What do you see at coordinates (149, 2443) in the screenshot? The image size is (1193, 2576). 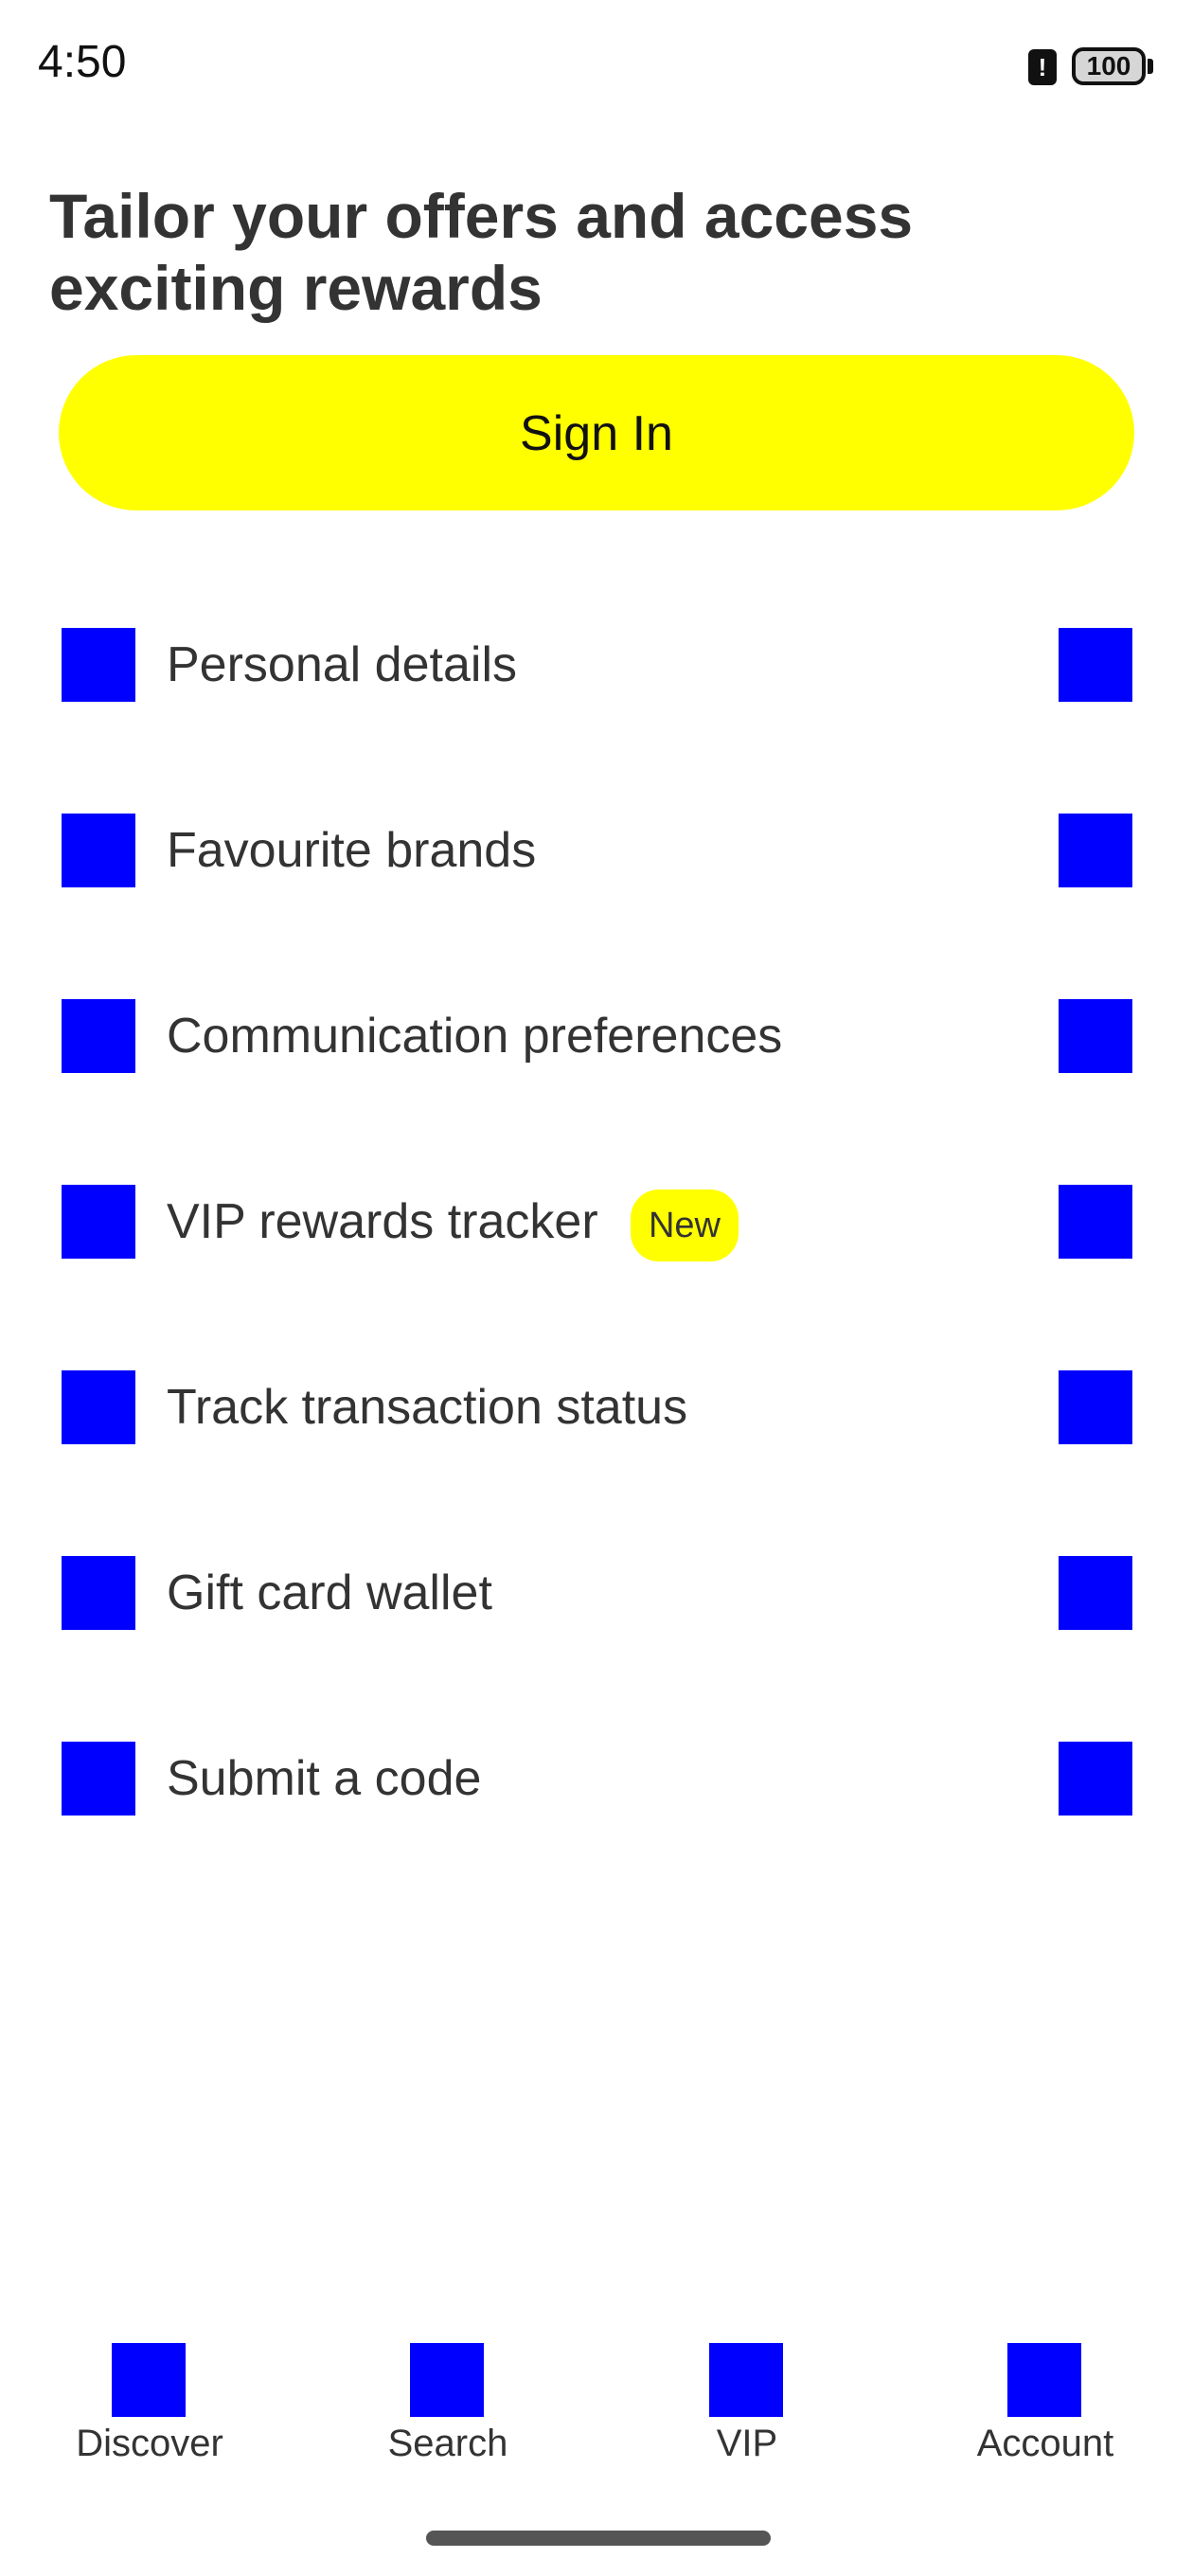 I see `nav-item-label: Discover` at bounding box center [149, 2443].